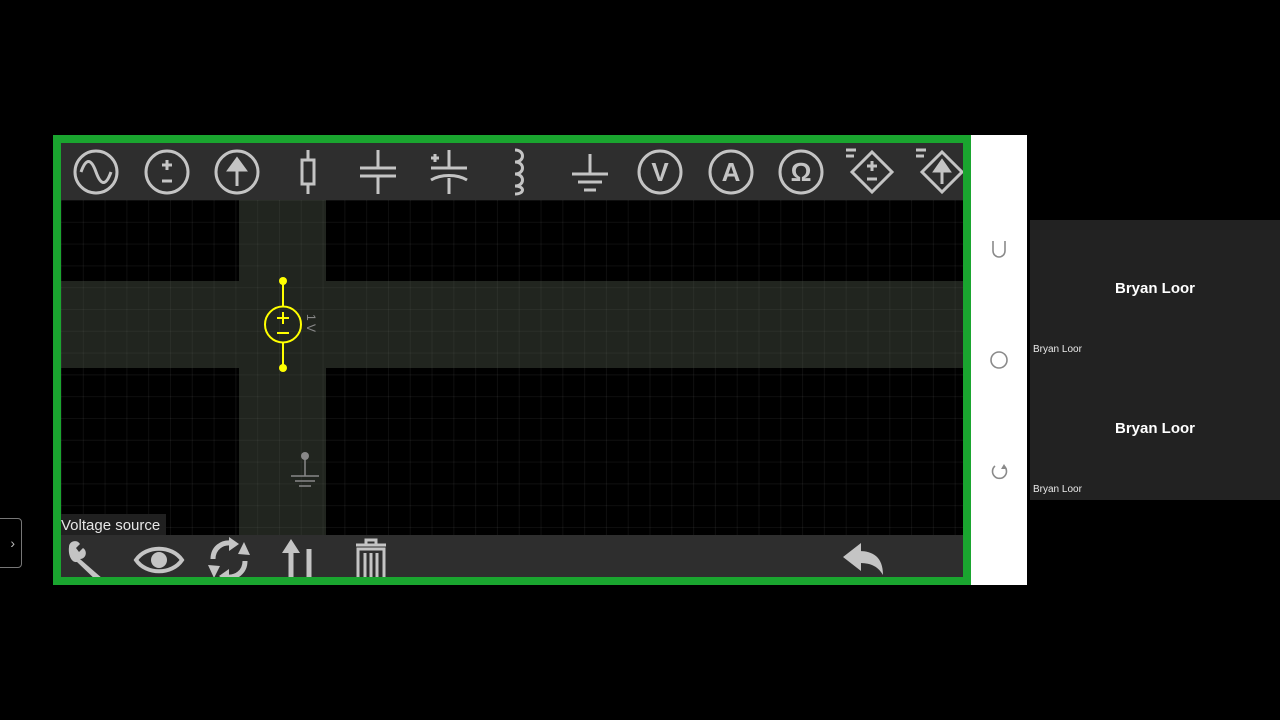  I want to click on action-toolbar, so click(512, 556).